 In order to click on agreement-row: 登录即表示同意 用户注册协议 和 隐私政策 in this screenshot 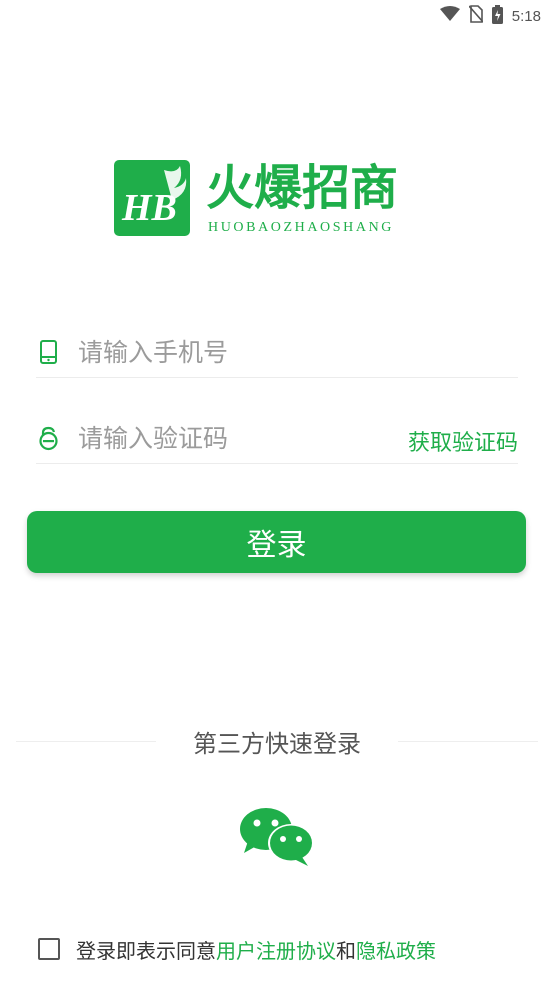, I will do `click(237, 949)`.